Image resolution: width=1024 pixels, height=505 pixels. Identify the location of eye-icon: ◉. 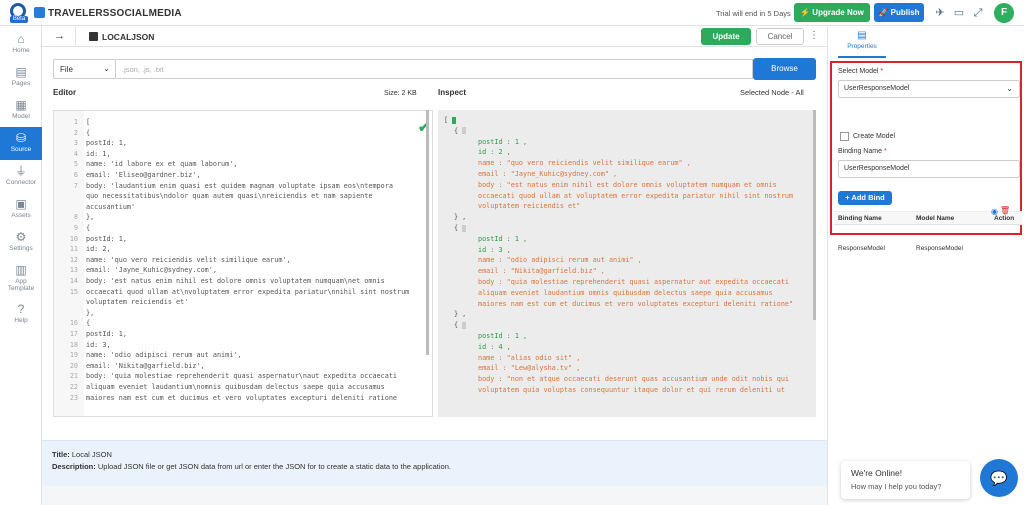
(994, 211).